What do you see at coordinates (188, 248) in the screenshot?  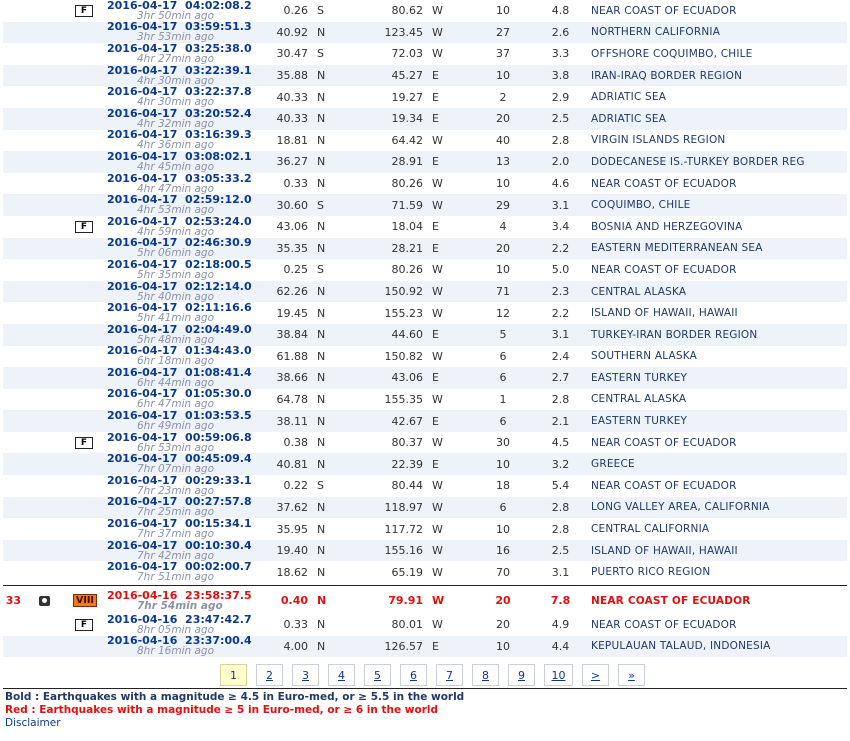 I see `datetime-cell: 2016-04-17 02:46:30.9 5hr 06min ago` at bounding box center [188, 248].